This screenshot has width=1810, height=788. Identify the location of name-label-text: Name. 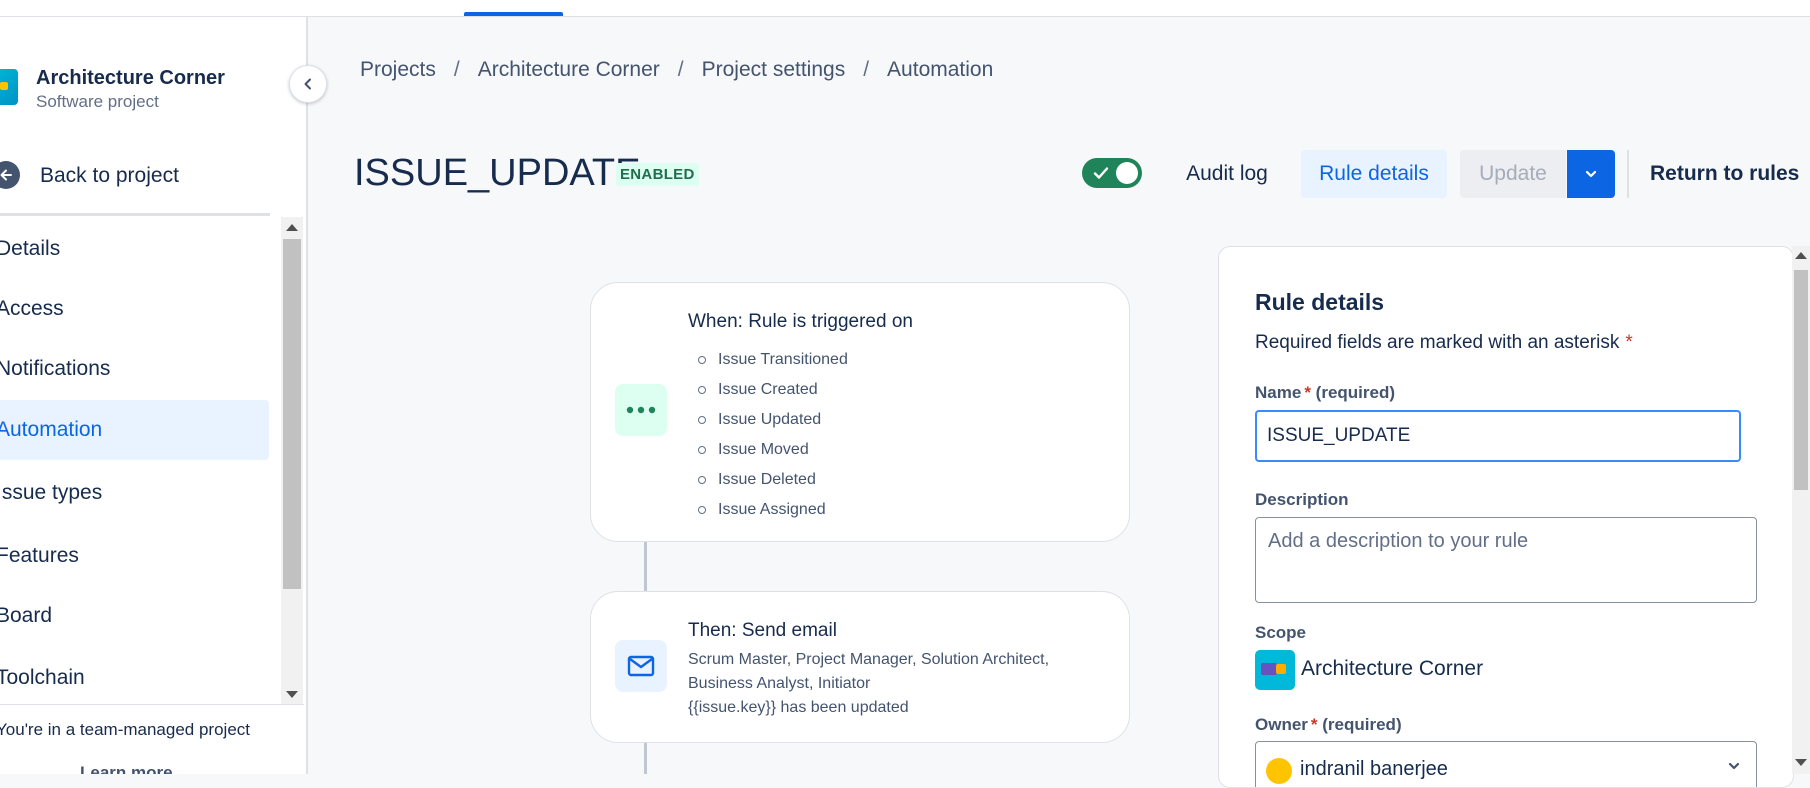
(1278, 392).